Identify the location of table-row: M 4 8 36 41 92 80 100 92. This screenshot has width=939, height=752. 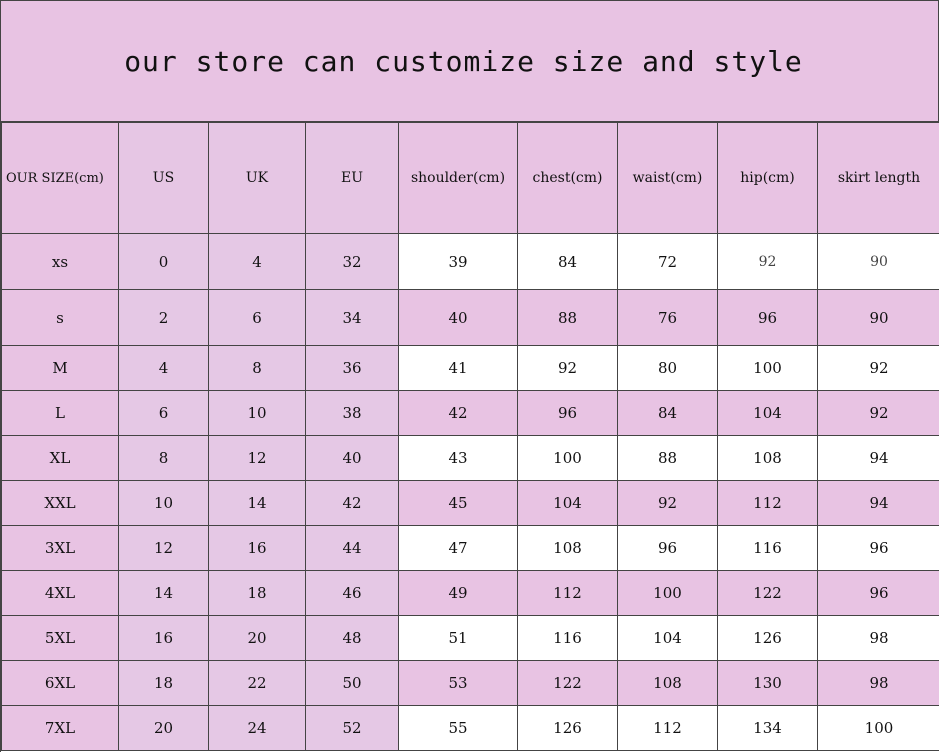
(470, 368).